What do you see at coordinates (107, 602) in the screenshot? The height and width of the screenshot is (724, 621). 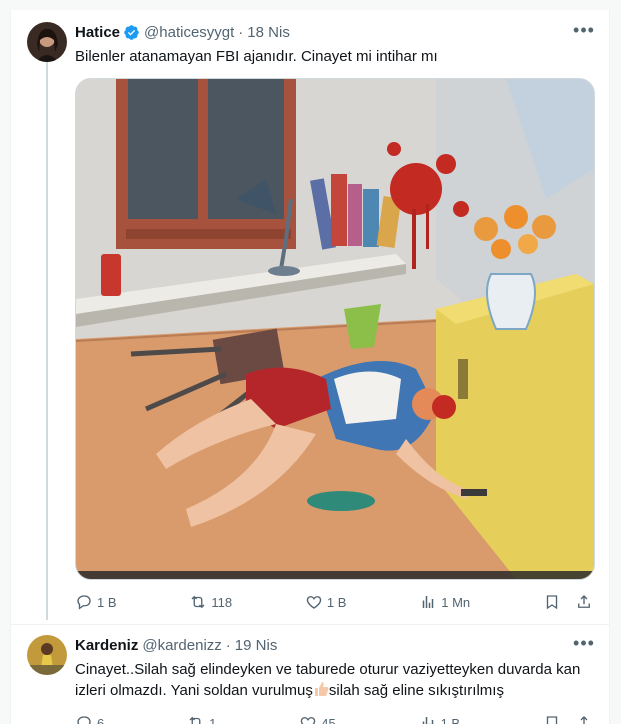 I see `reply-count: 1 B` at bounding box center [107, 602].